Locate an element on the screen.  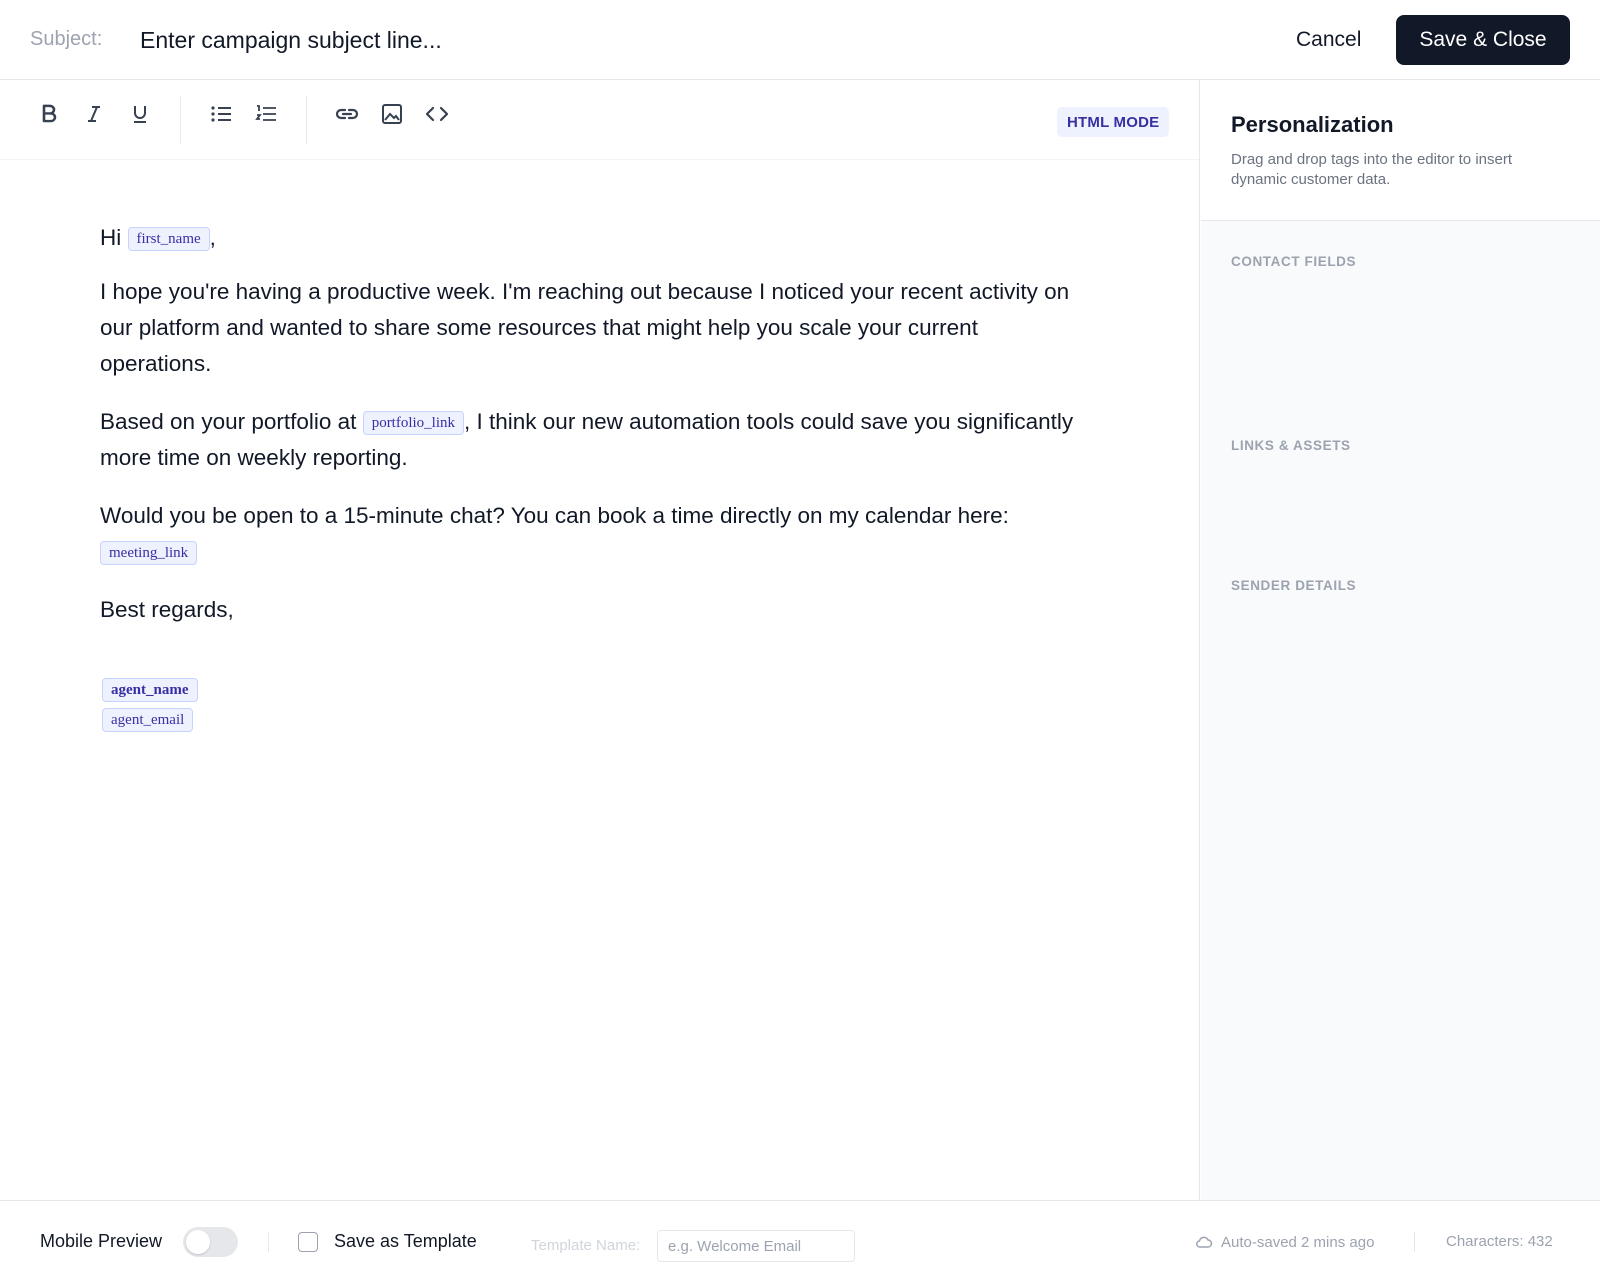
greeting-line: Hi first_name, is located at coordinates (595, 238).